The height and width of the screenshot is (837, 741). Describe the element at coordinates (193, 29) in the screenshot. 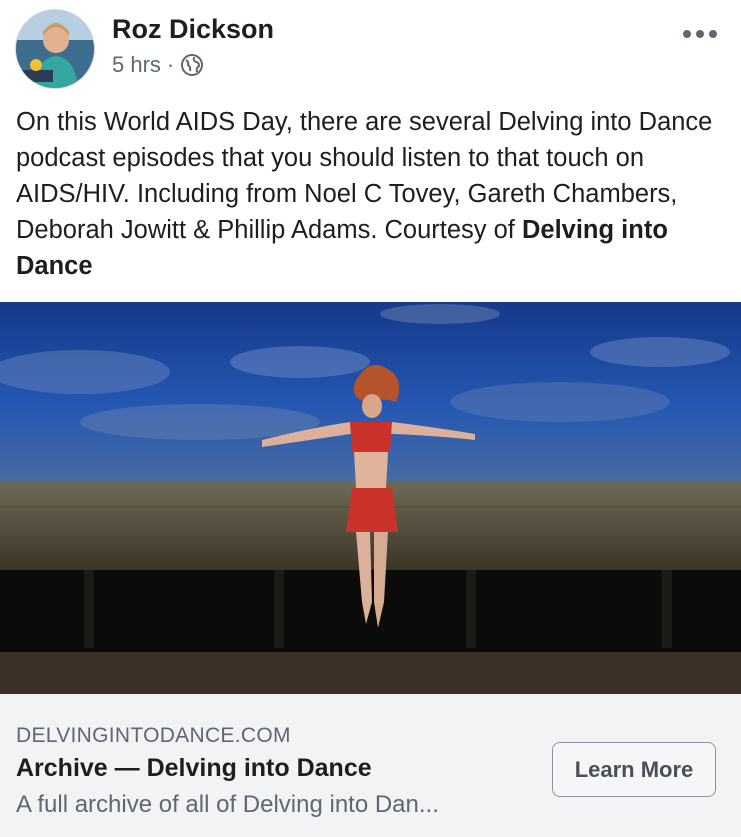

I see `author-name: Roz Dickson` at that location.